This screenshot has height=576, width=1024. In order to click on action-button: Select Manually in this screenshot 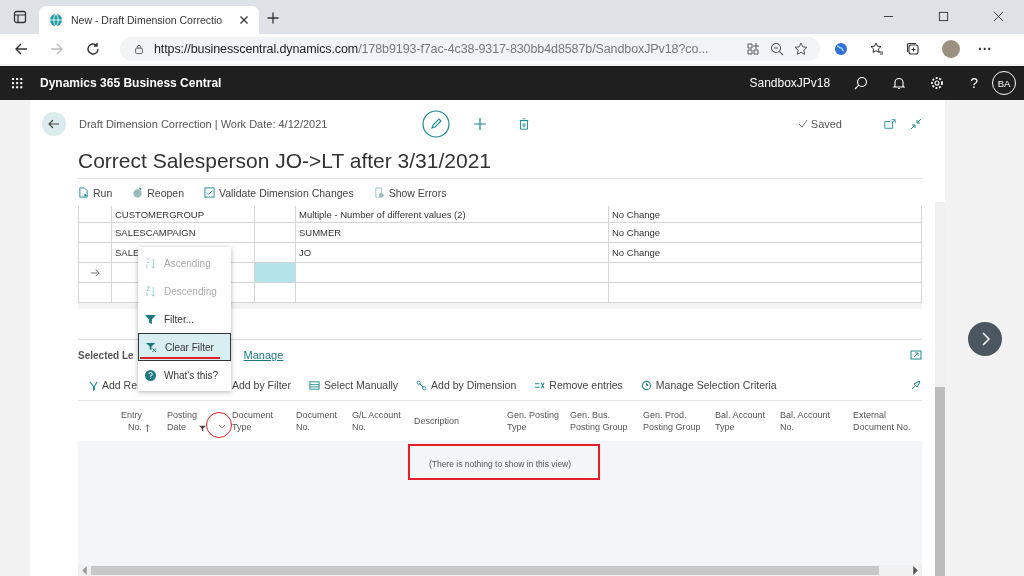, I will do `click(353, 385)`.